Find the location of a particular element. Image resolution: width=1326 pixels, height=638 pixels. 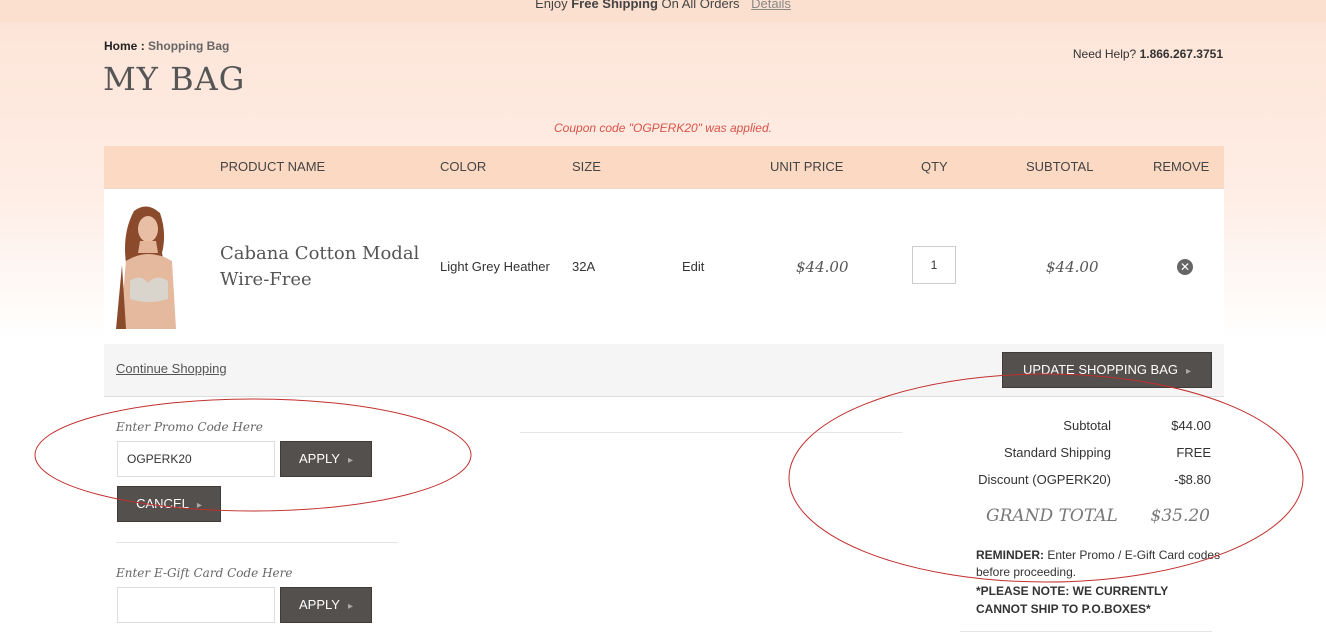

promo-apply-label: APPLY is located at coordinates (319, 458).